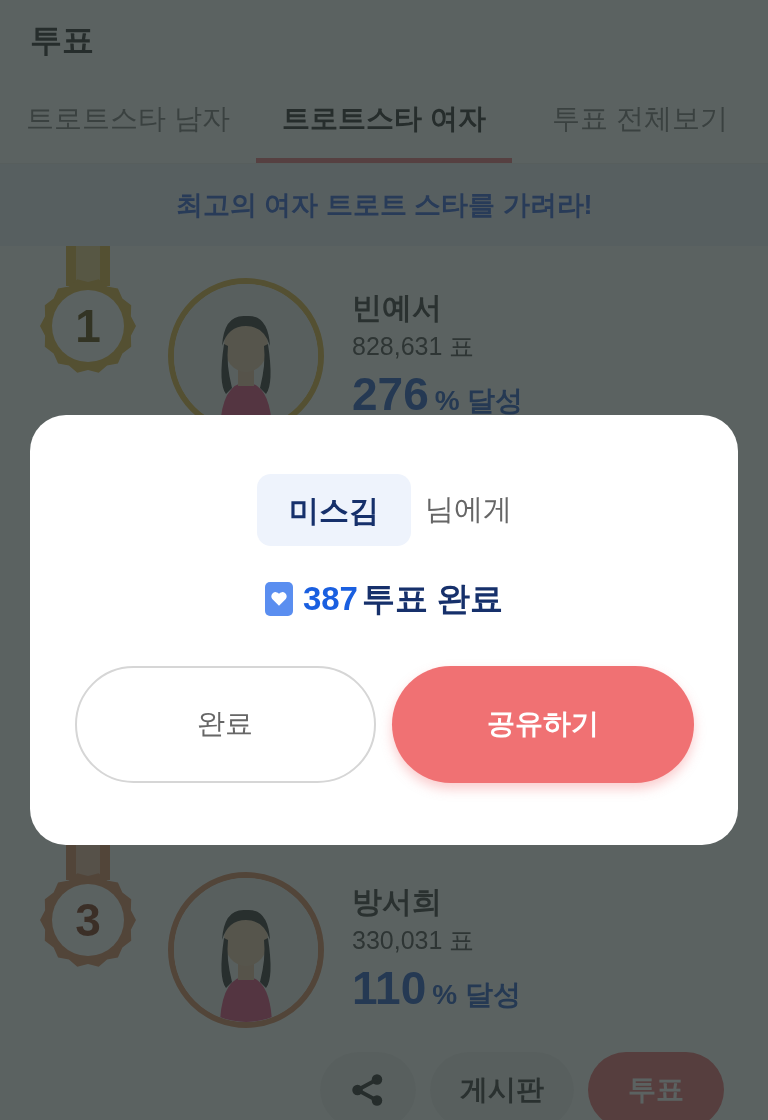 The width and height of the screenshot is (768, 1120). I want to click on share-button: 공유하기, so click(542, 724).